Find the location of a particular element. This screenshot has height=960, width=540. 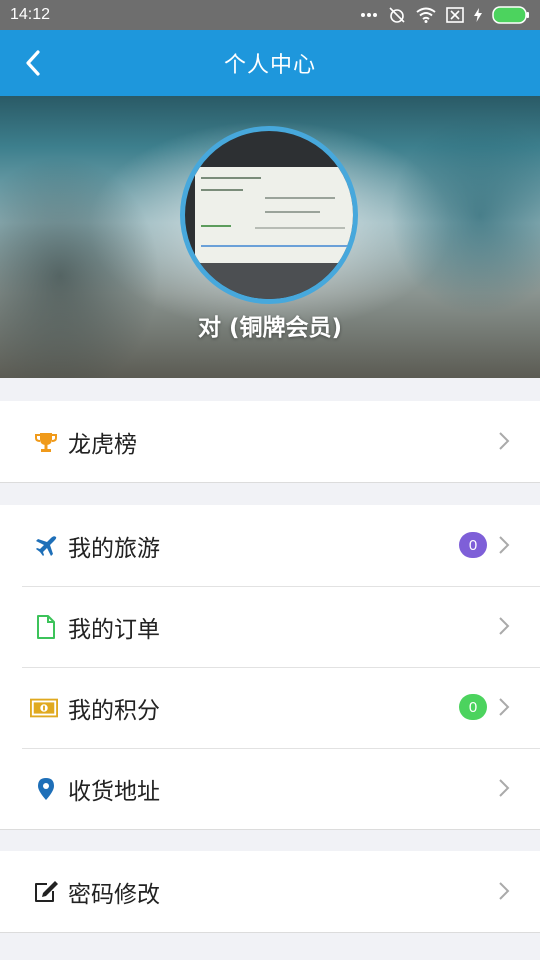

status-bar: 14:12 is located at coordinates (270, 15).